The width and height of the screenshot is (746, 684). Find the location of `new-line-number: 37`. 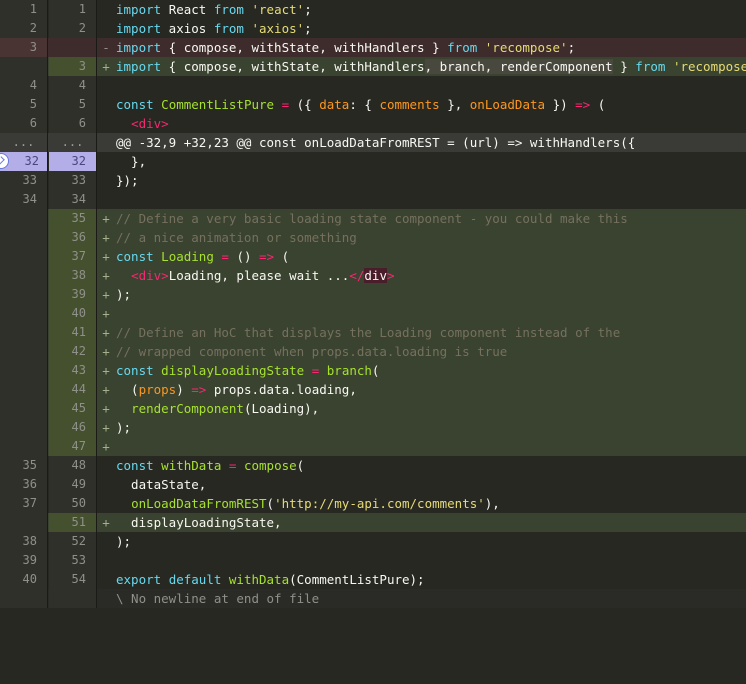

new-line-number: 37 is located at coordinates (73, 256).